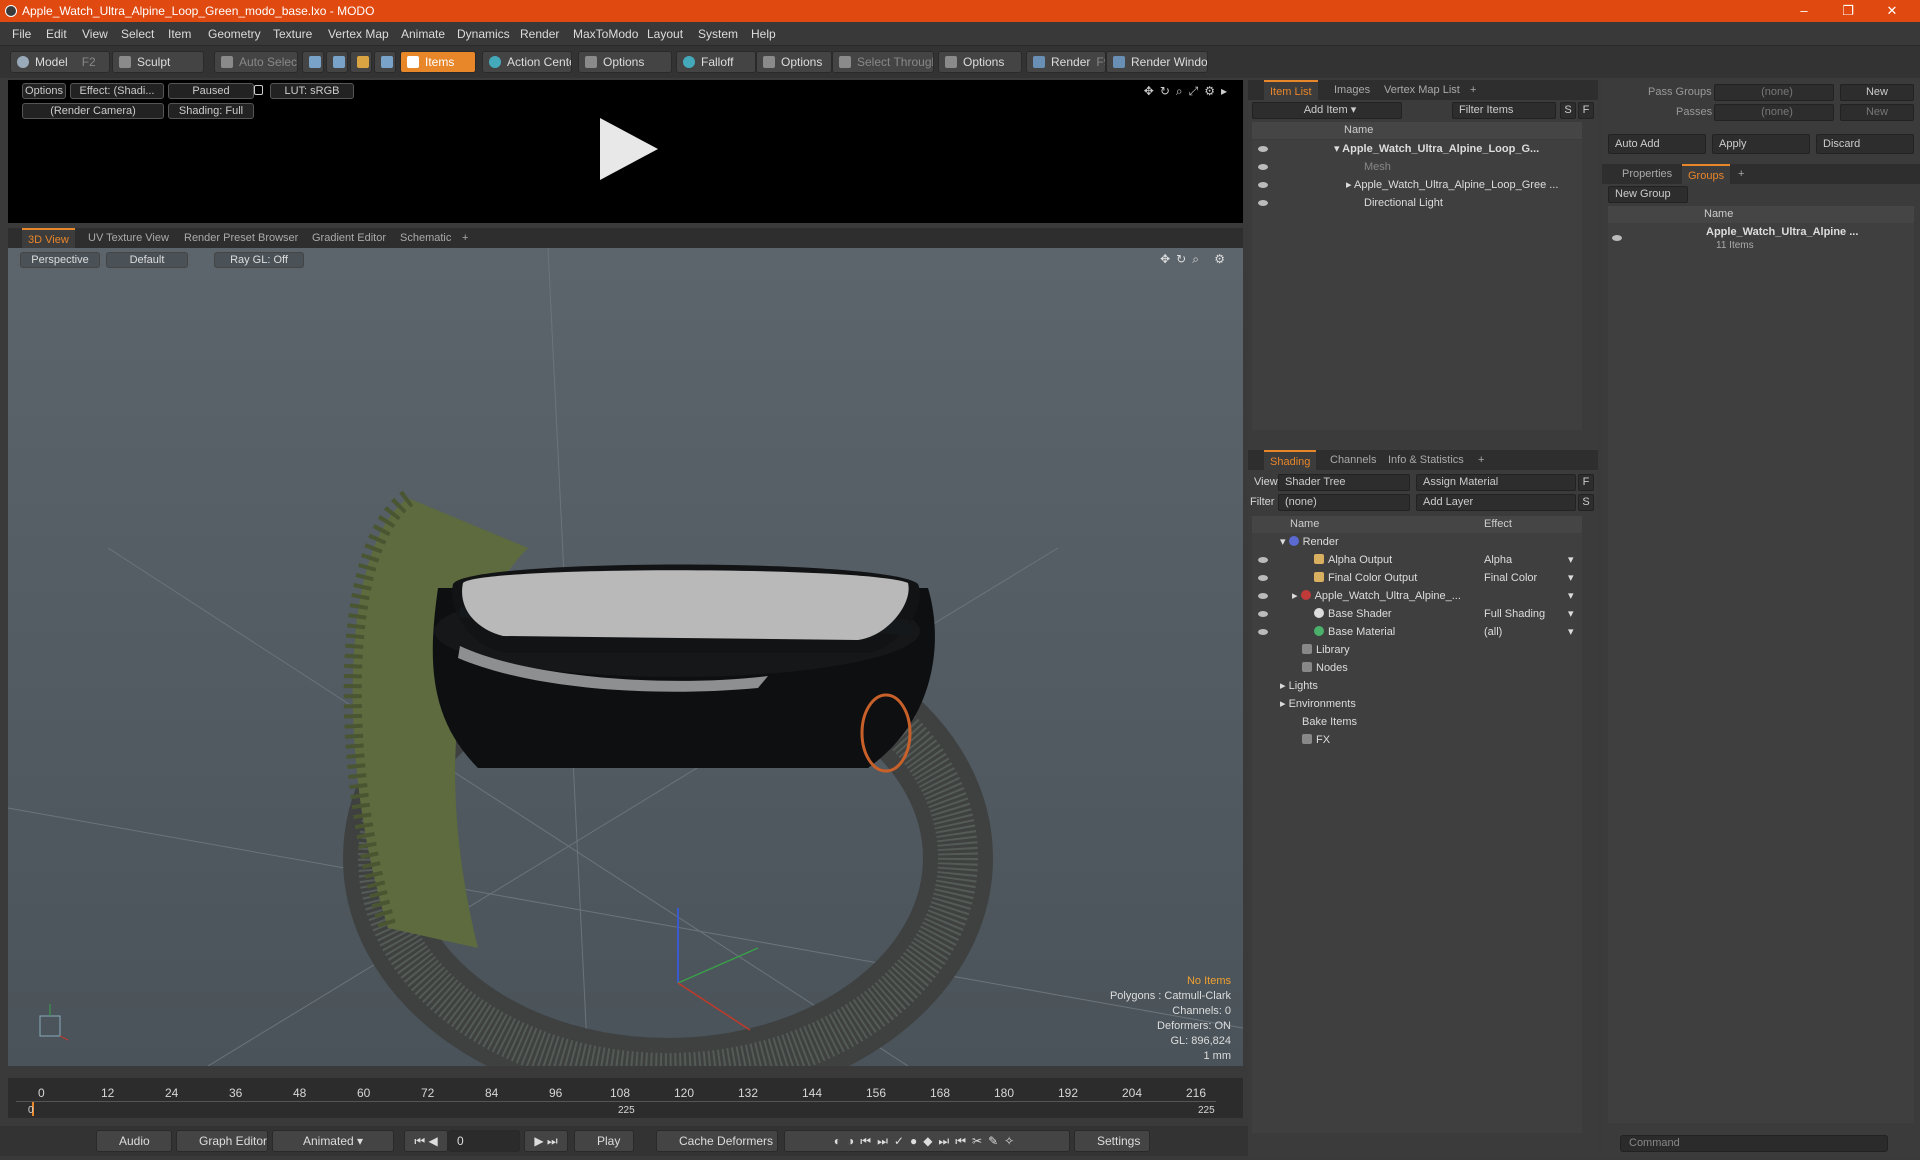 The height and width of the screenshot is (1160, 1920). I want to click on menu-geometry: Geometry, so click(234, 34).